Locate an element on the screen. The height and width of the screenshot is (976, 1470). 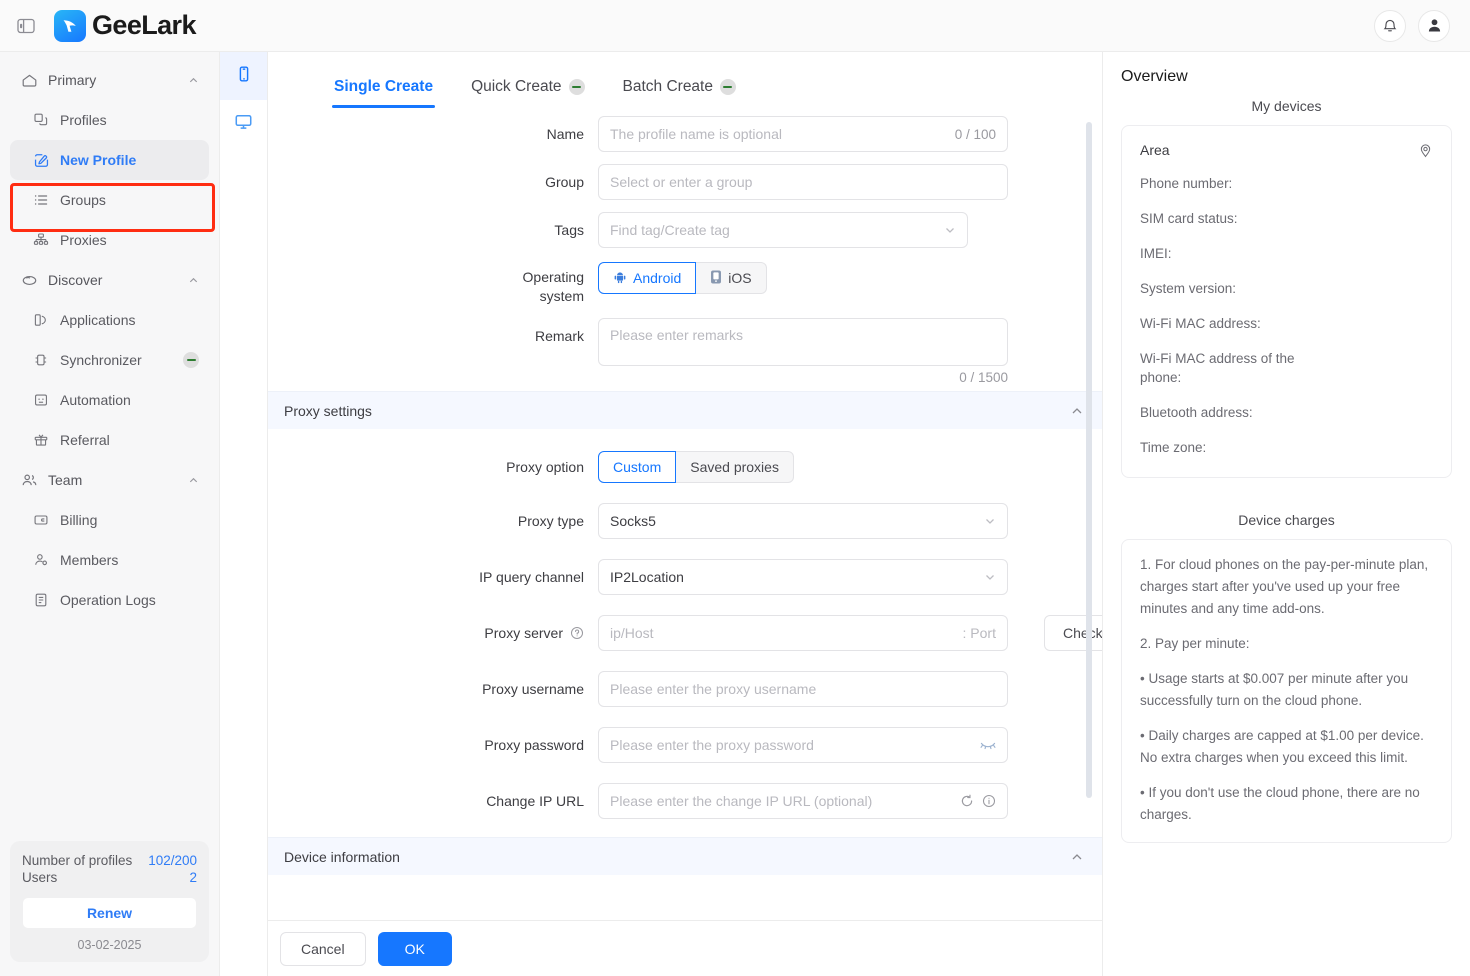
log-icon is located at coordinates (41, 600).